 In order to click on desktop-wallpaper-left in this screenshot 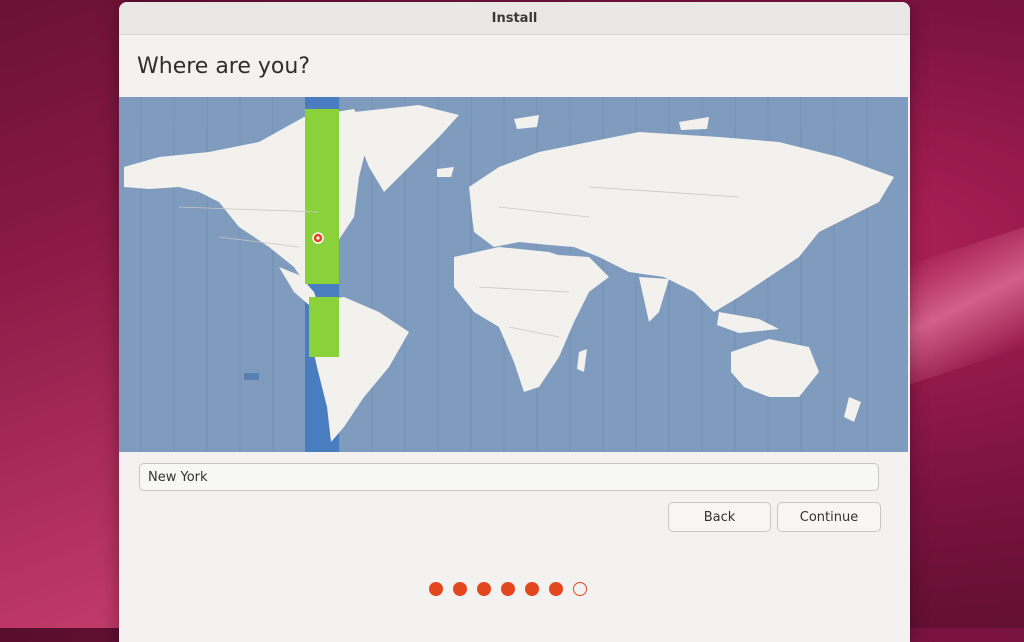, I will do `click(62, 314)`.